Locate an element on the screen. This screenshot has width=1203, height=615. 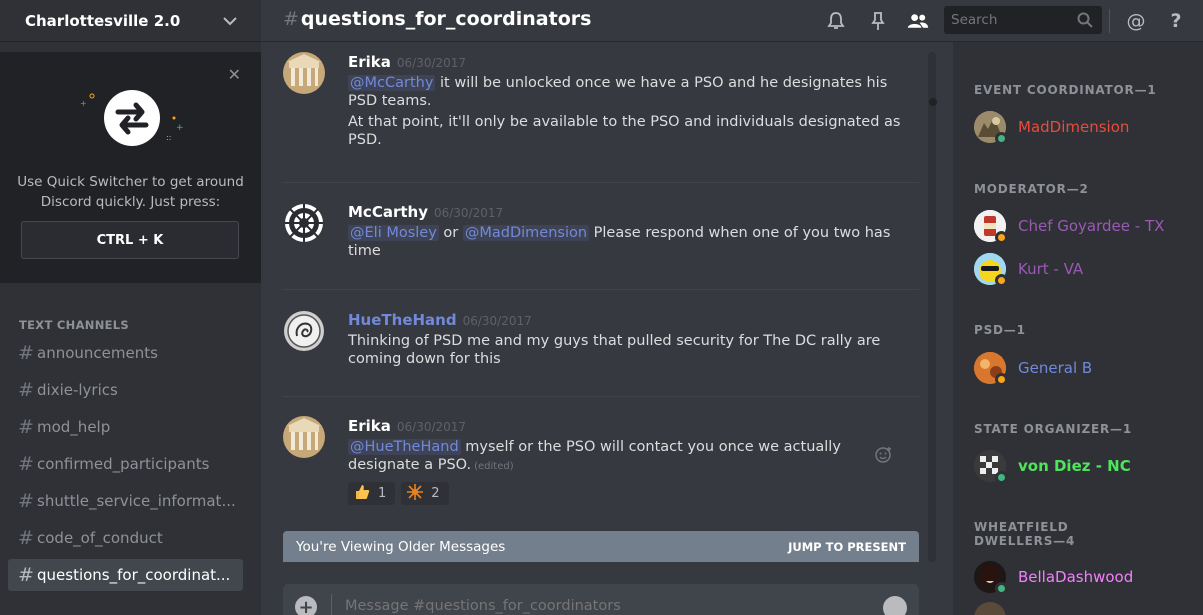
server-name: Charlottesville 2.0 is located at coordinates (103, 20).